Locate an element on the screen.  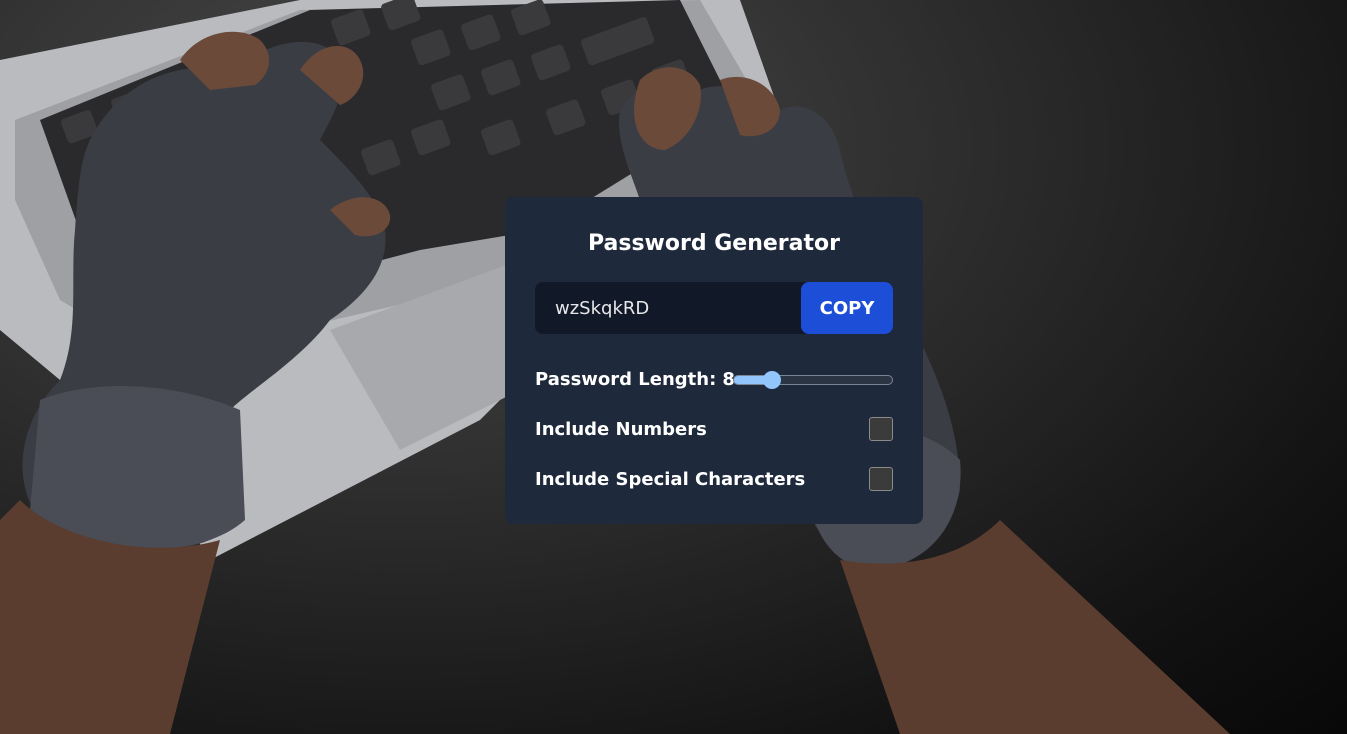
password-length-text: Password Length: is located at coordinates (626, 379).